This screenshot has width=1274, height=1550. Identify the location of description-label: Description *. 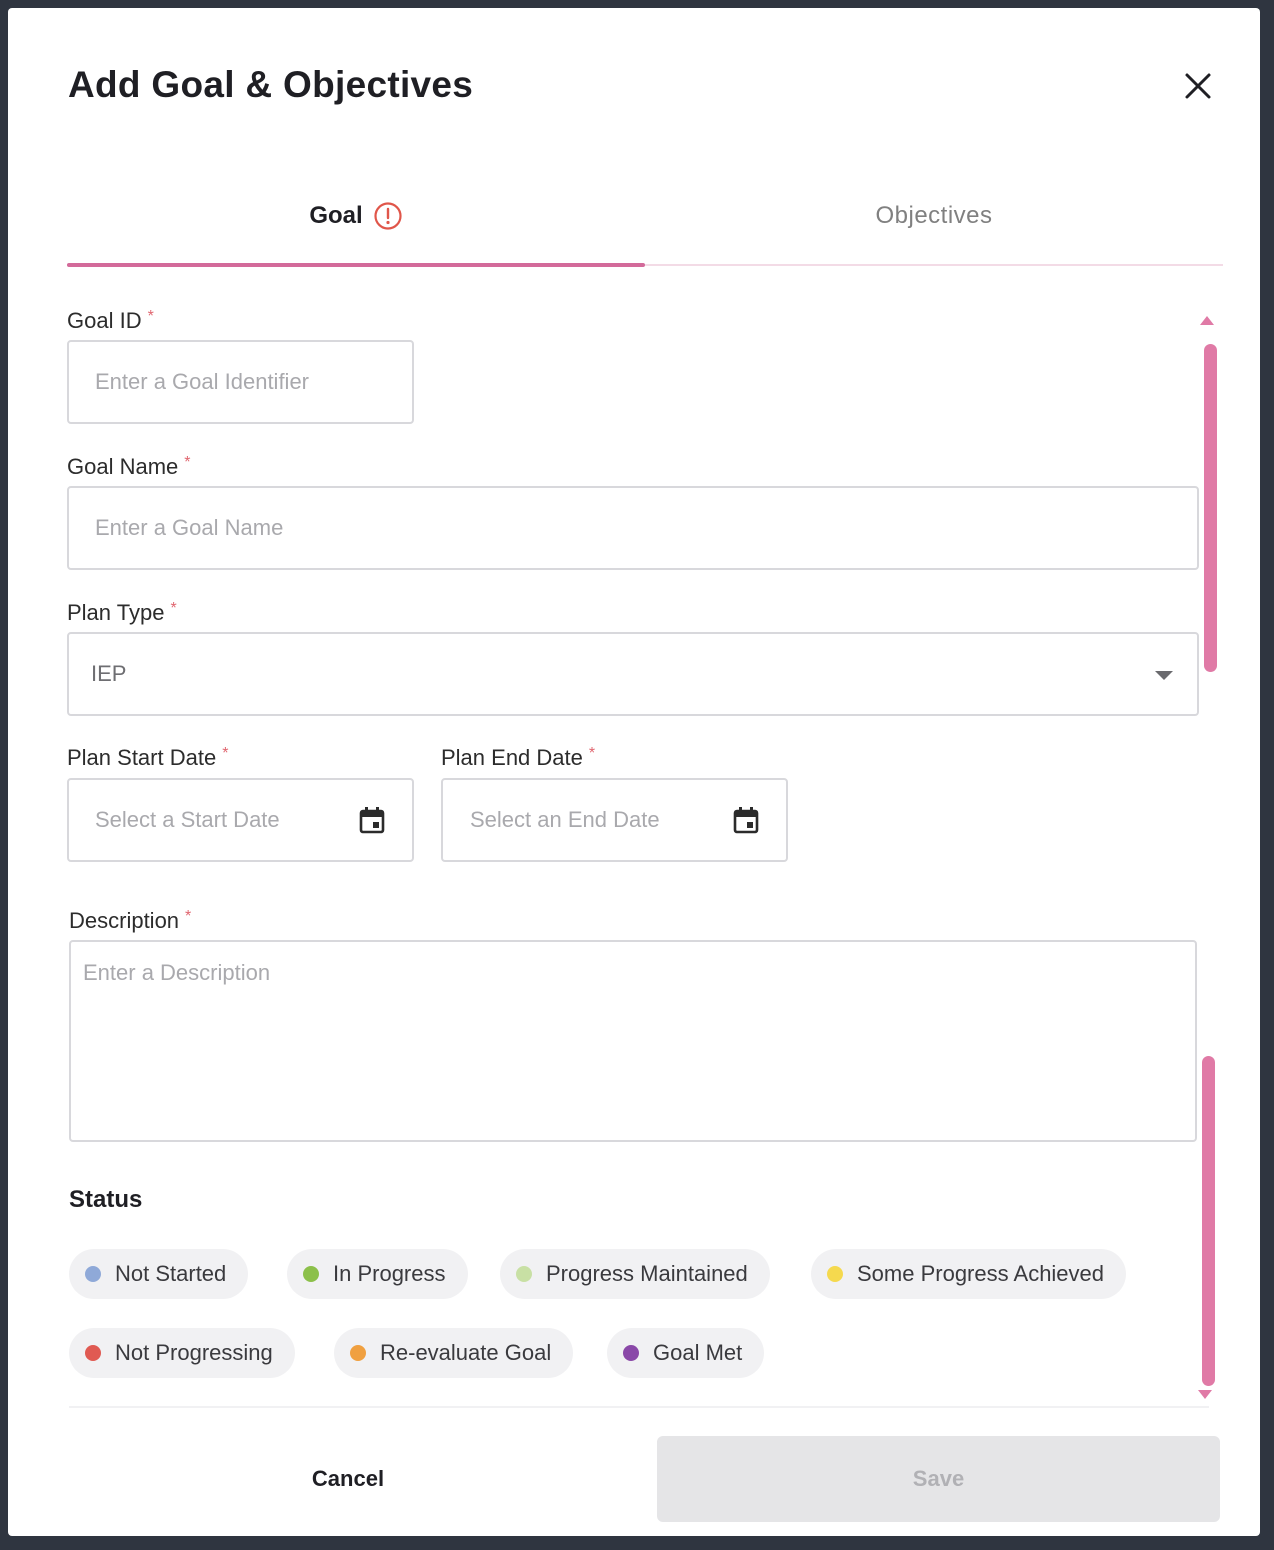
(130, 921).